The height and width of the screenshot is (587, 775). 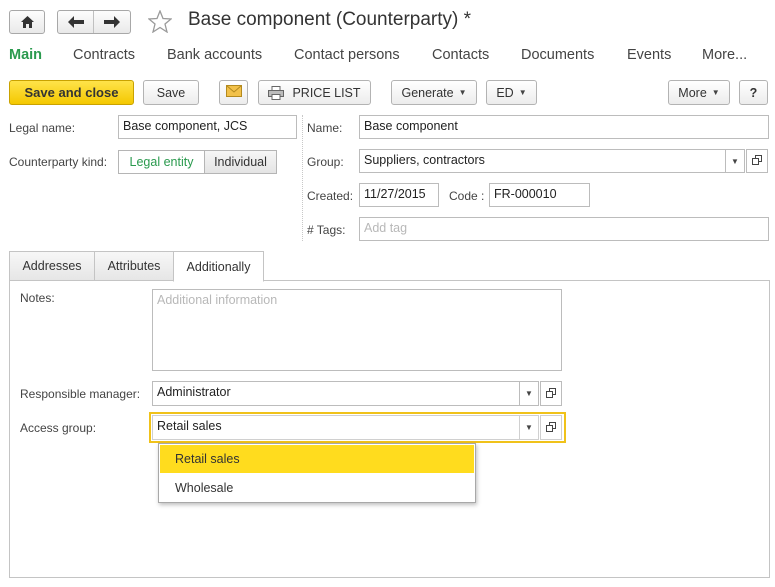 I want to click on group-field: Suppliers, contractors, so click(x=542, y=161).